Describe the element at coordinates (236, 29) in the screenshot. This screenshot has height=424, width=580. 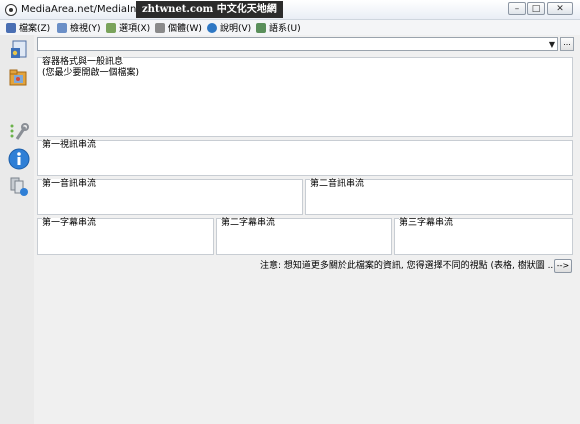
I see `menu-help-label: 說明(V)` at that location.